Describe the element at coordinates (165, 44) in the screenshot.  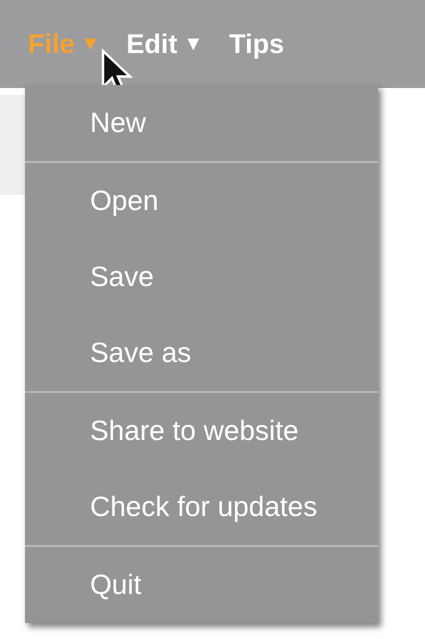
I see `menu-title: Edit ▼` at that location.